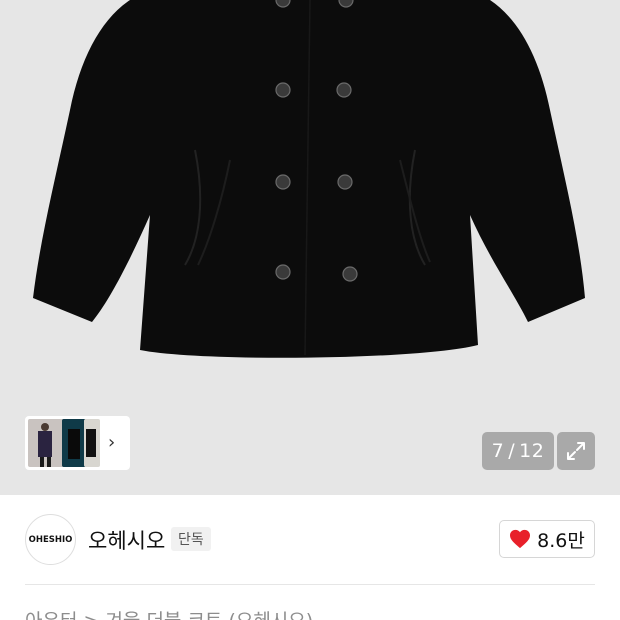  What do you see at coordinates (310, 584) in the screenshot?
I see `divider` at bounding box center [310, 584].